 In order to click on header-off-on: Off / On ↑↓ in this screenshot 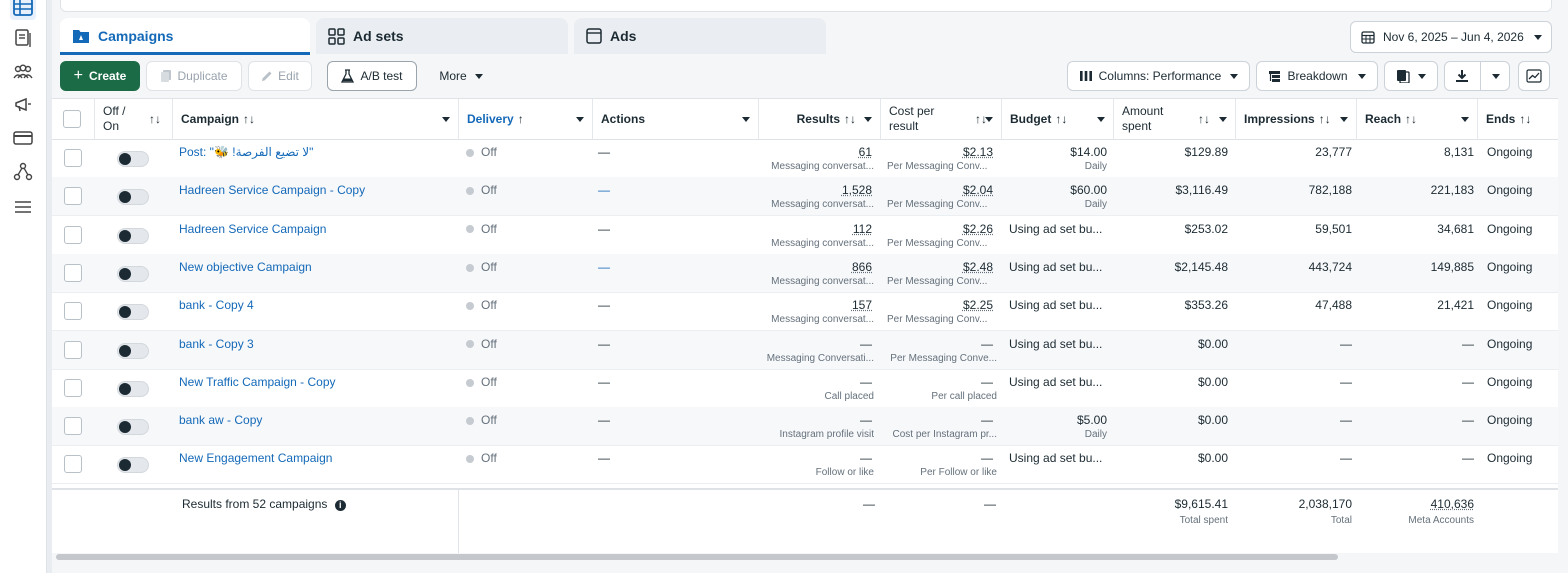, I will do `click(134, 119)`.